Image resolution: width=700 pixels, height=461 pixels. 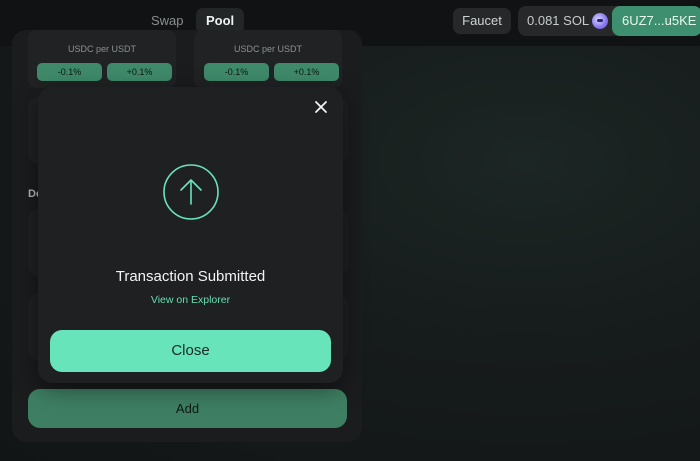 I want to click on price-range-max-card: USDC per USDT -0.1% +0.1%, so click(x=268, y=59).